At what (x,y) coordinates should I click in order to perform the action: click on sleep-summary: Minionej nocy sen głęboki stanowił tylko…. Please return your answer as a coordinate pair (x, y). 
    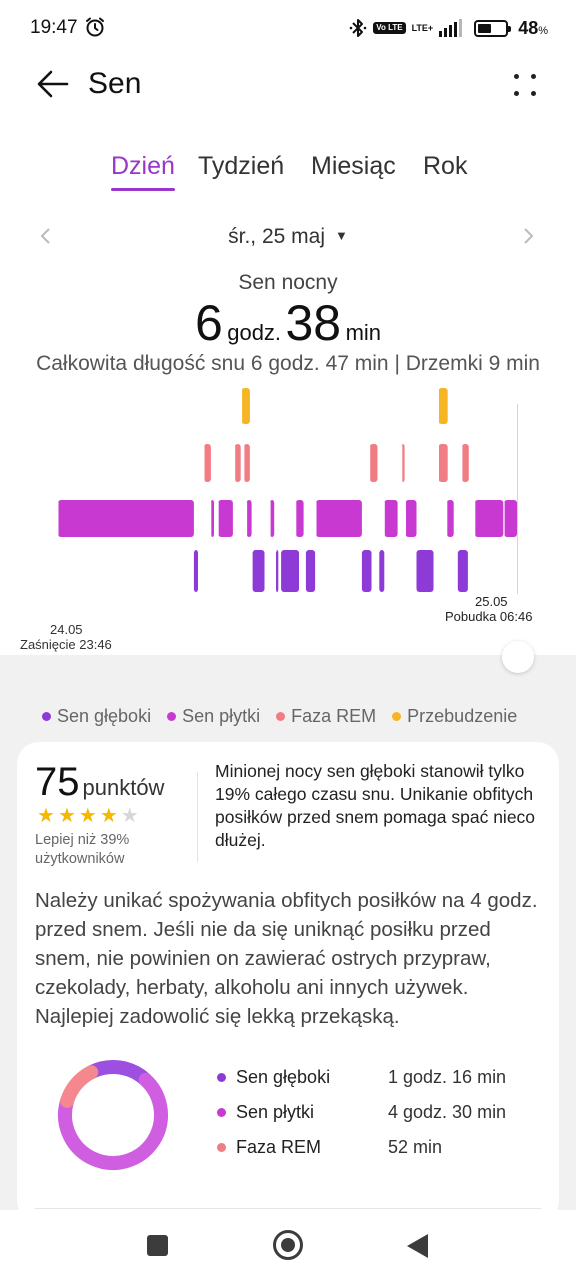
    Looking at the image, I should click on (375, 805).